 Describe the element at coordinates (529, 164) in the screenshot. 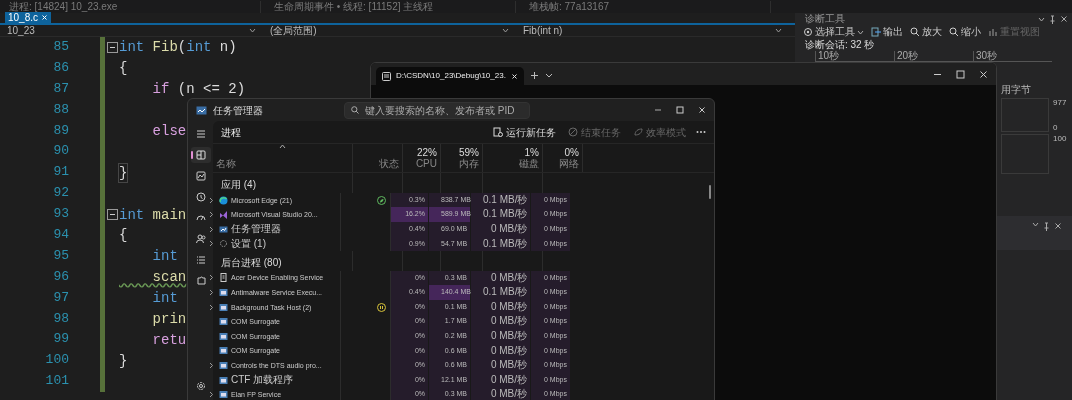

I see `column-header: 磁盘` at that location.